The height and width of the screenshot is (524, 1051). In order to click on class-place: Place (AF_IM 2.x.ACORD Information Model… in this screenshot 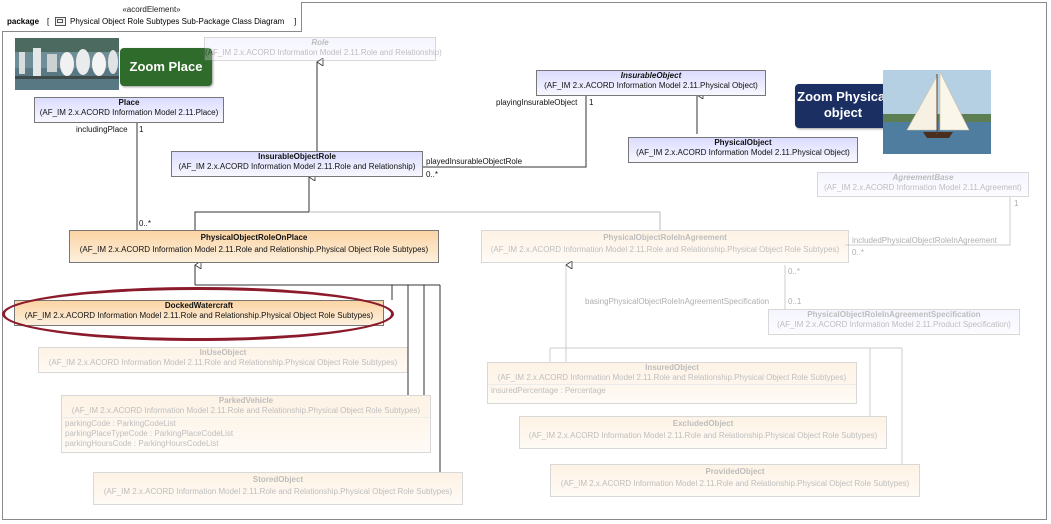, I will do `click(129, 110)`.